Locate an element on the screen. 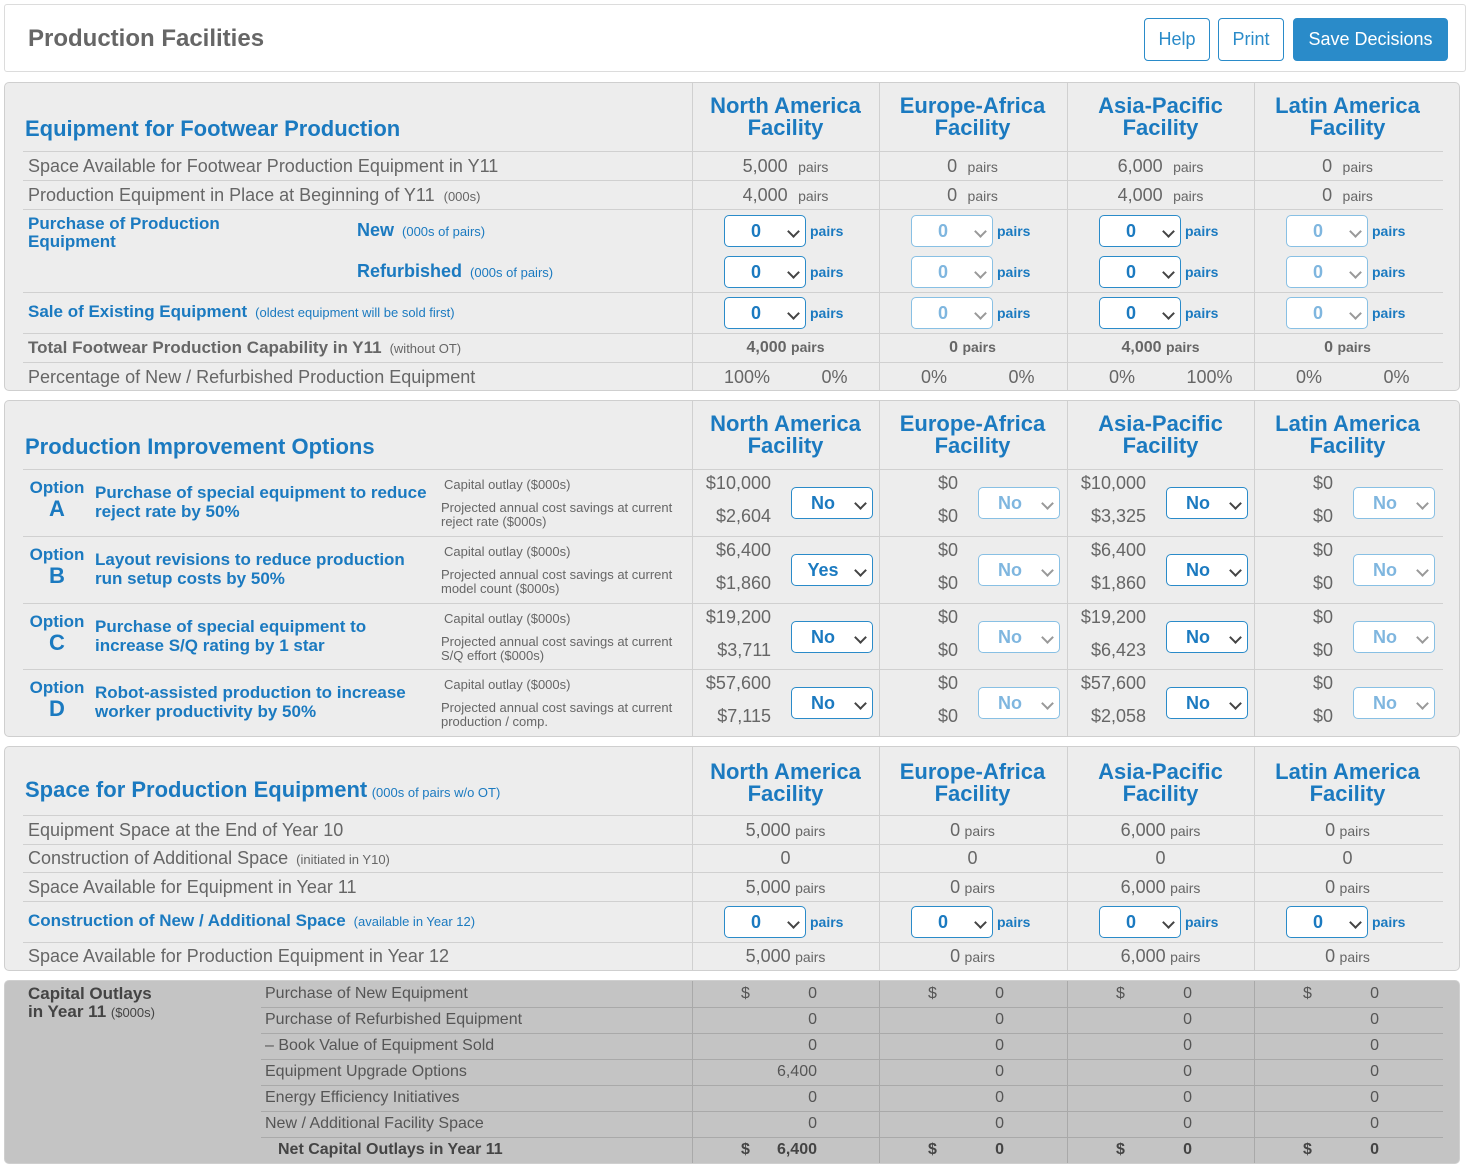 This screenshot has width=1468, height=1165. sale-label-note: (oldest equipment will be sold first) is located at coordinates (355, 312).